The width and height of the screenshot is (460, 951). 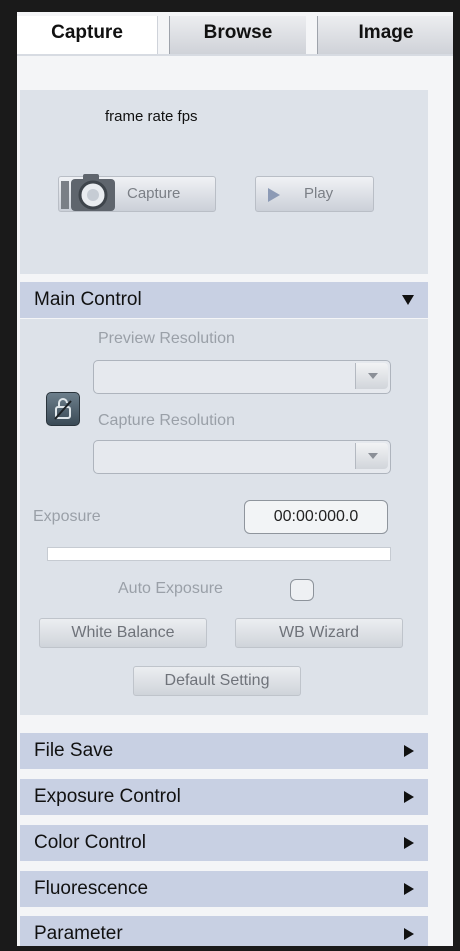 What do you see at coordinates (319, 633) in the screenshot?
I see `wb-wizard-button: WB Wizard` at bounding box center [319, 633].